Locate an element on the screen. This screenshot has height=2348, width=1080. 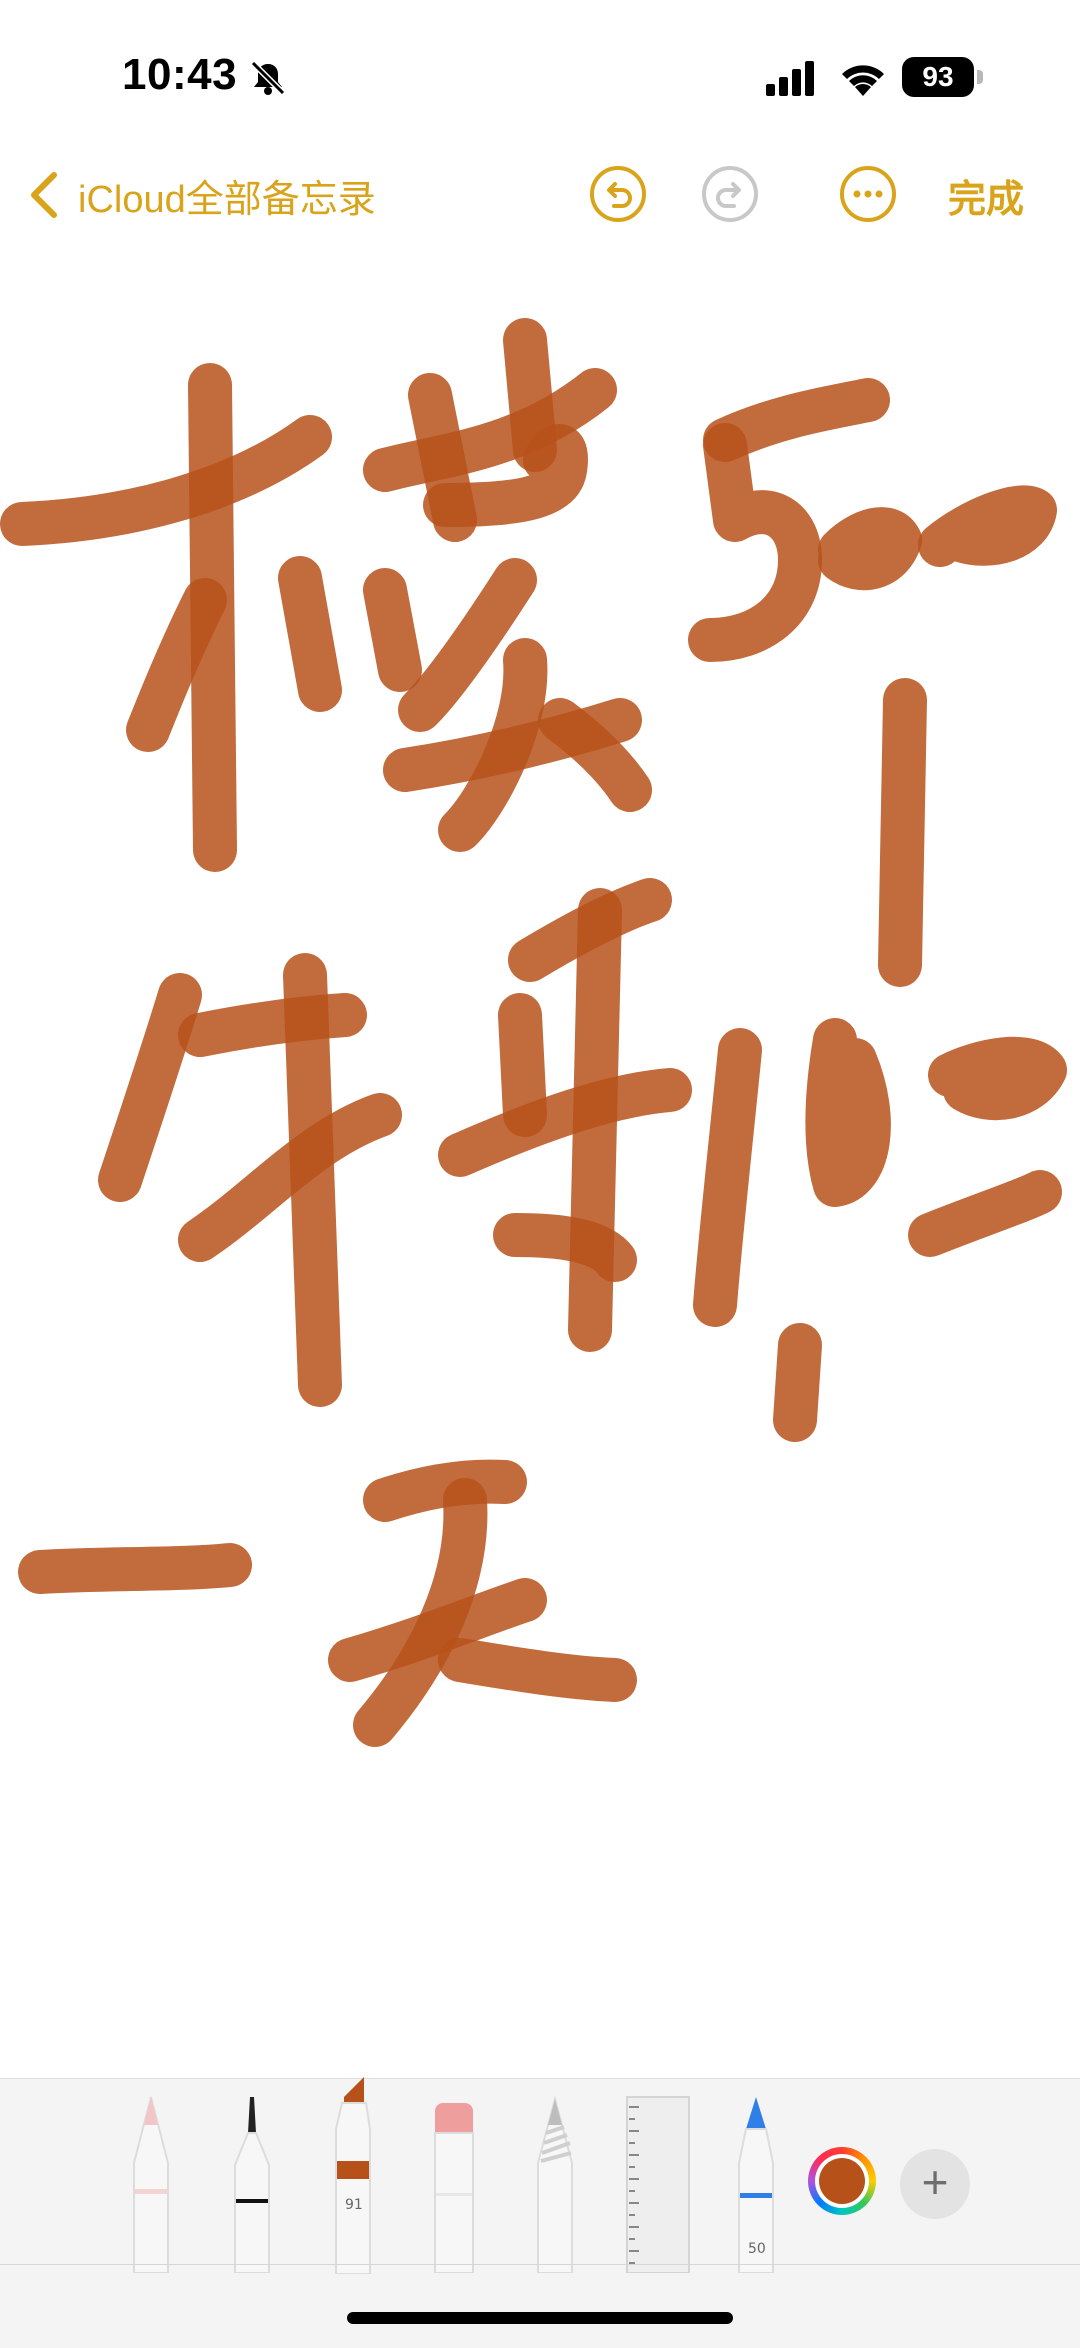
redo-button is located at coordinates (730, 194).